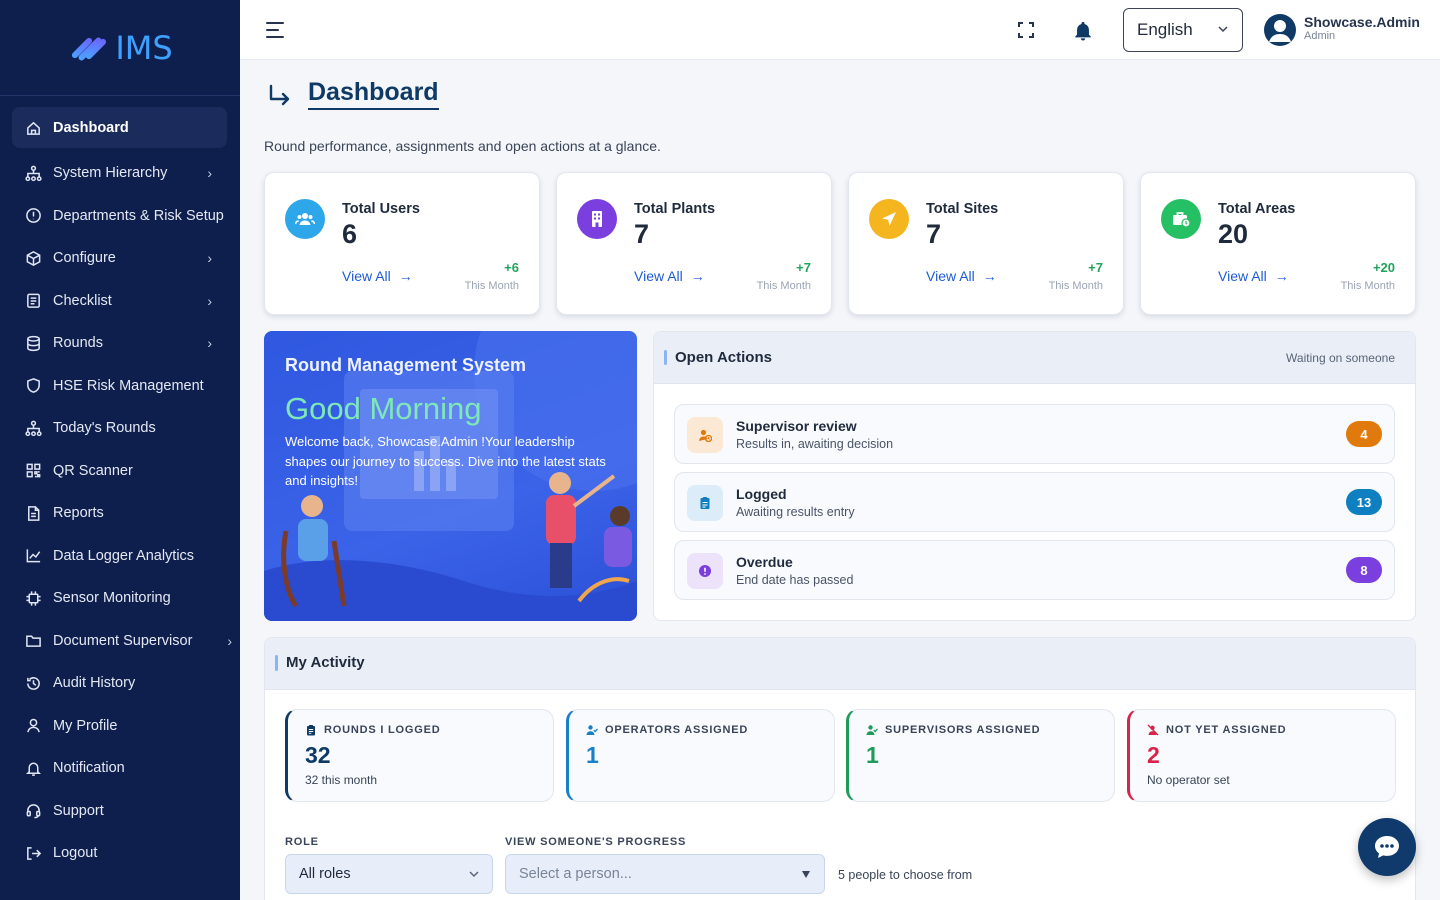  What do you see at coordinates (1165, 29) in the screenshot?
I see `language-value: English` at bounding box center [1165, 29].